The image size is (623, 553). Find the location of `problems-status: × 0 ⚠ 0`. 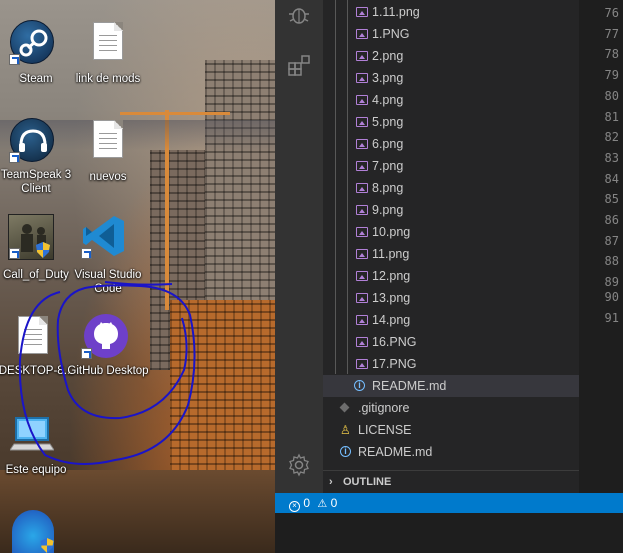

problems-status: × 0 ⚠ 0 is located at coordinates (313, 503).